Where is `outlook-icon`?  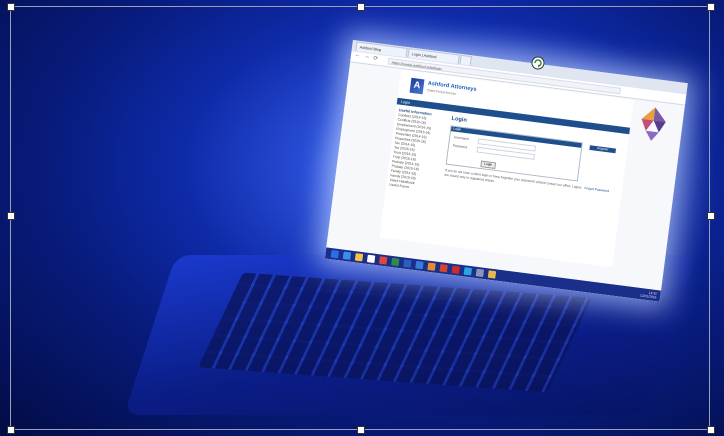
outlook-icon is located at coordinates (419, 265).